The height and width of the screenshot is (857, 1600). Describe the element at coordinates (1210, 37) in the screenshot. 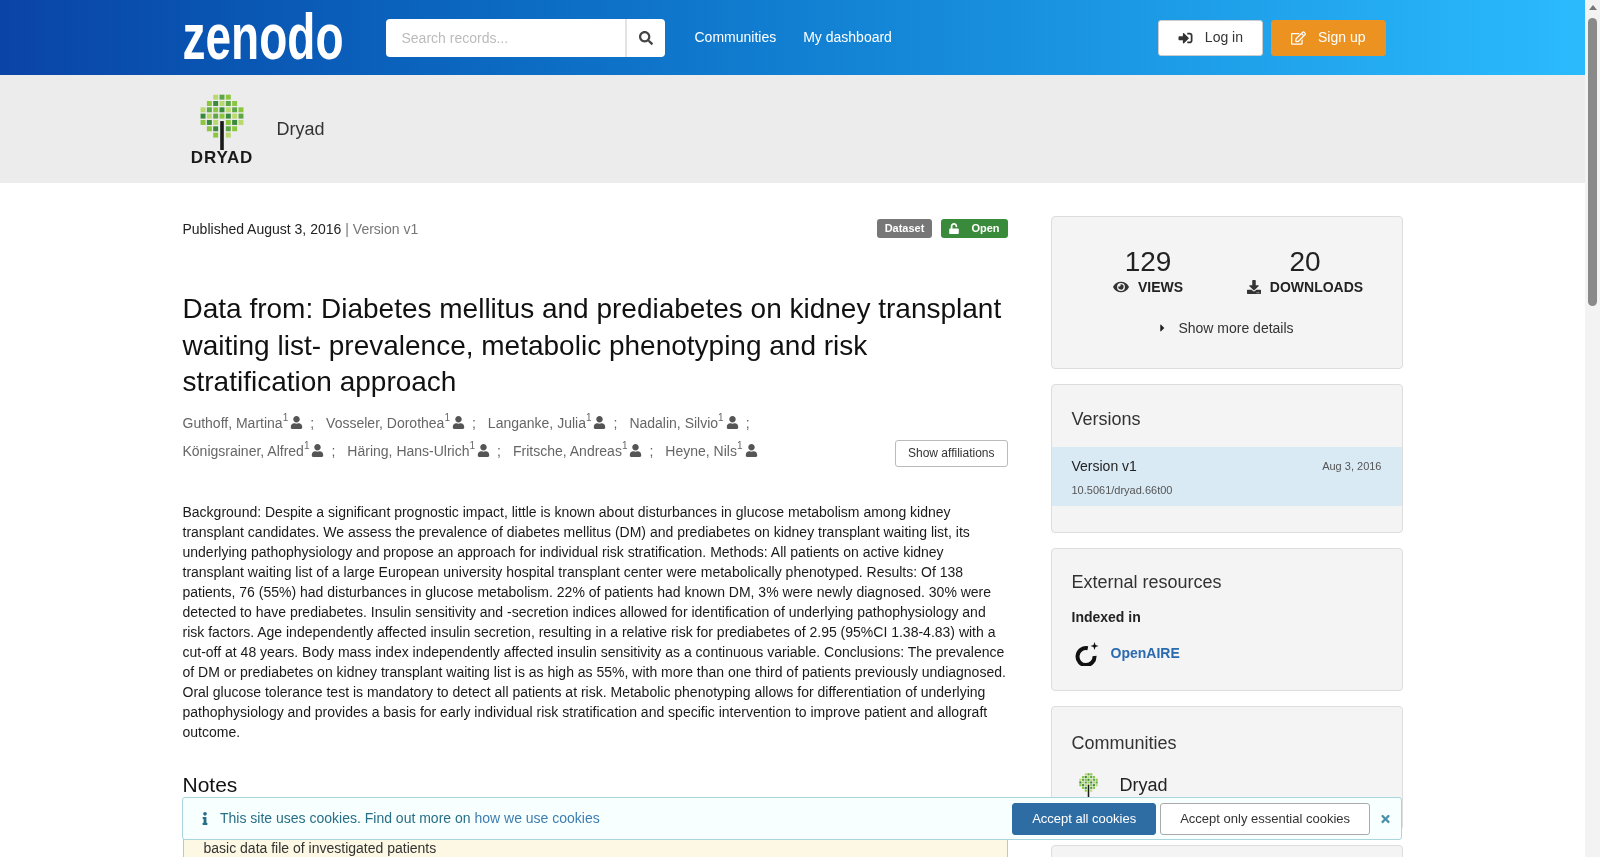

I see `login-button: Log in` at that location.